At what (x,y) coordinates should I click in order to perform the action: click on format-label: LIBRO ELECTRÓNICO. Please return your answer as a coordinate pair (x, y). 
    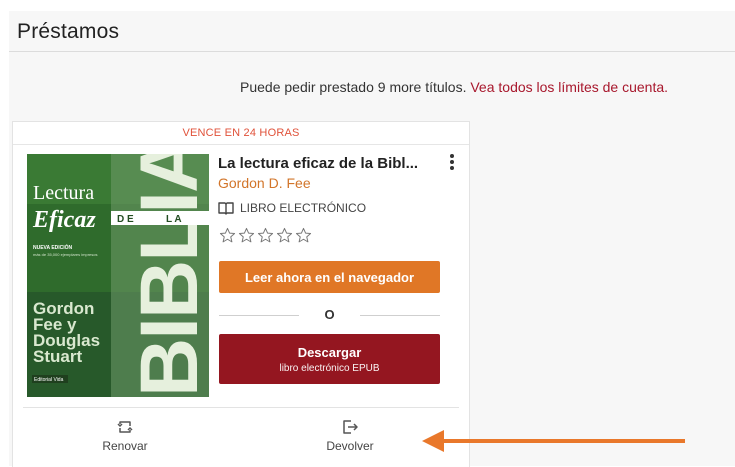
    Looking at the image, I should click on (303, 208).